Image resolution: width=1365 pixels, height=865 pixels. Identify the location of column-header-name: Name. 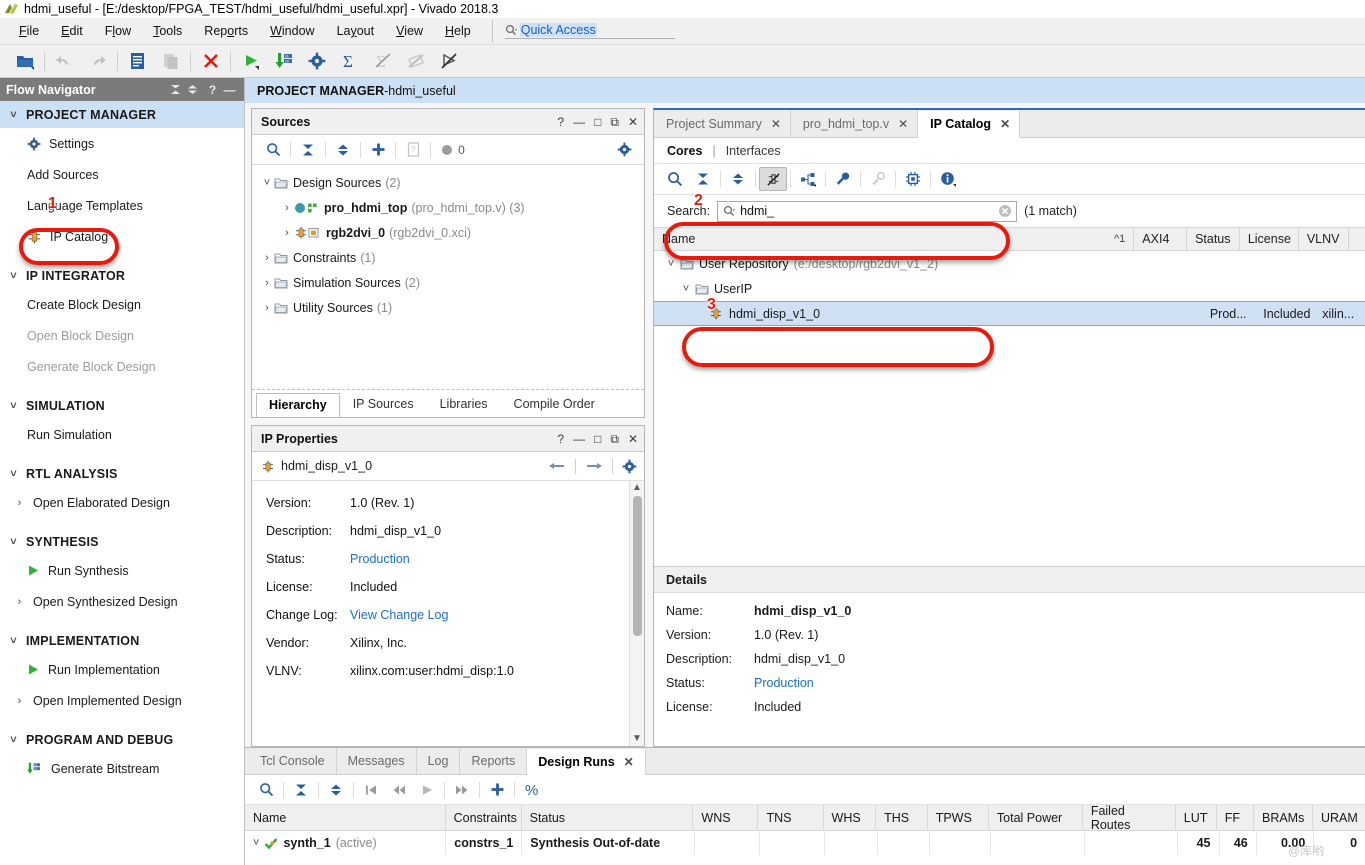
(345, 817).